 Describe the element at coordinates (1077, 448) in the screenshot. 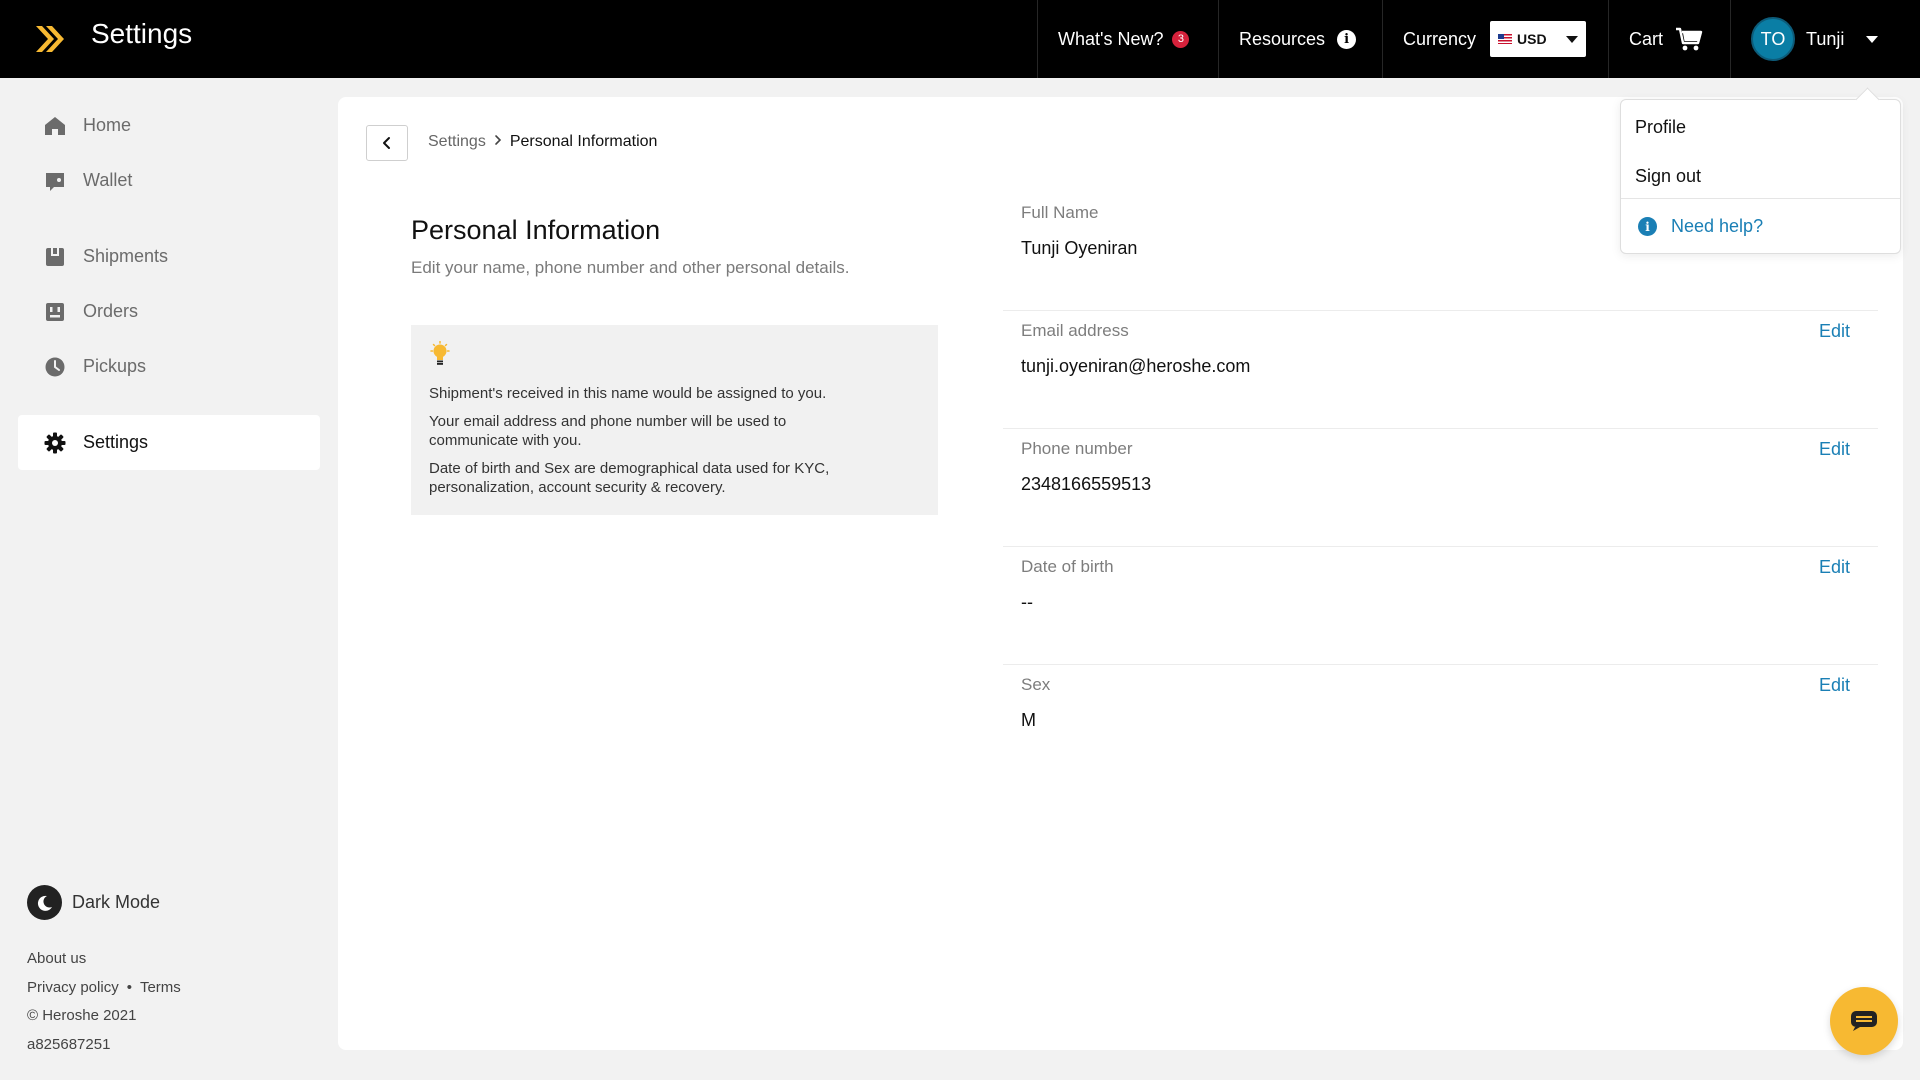

I see `field-label: Phone number` at that location.